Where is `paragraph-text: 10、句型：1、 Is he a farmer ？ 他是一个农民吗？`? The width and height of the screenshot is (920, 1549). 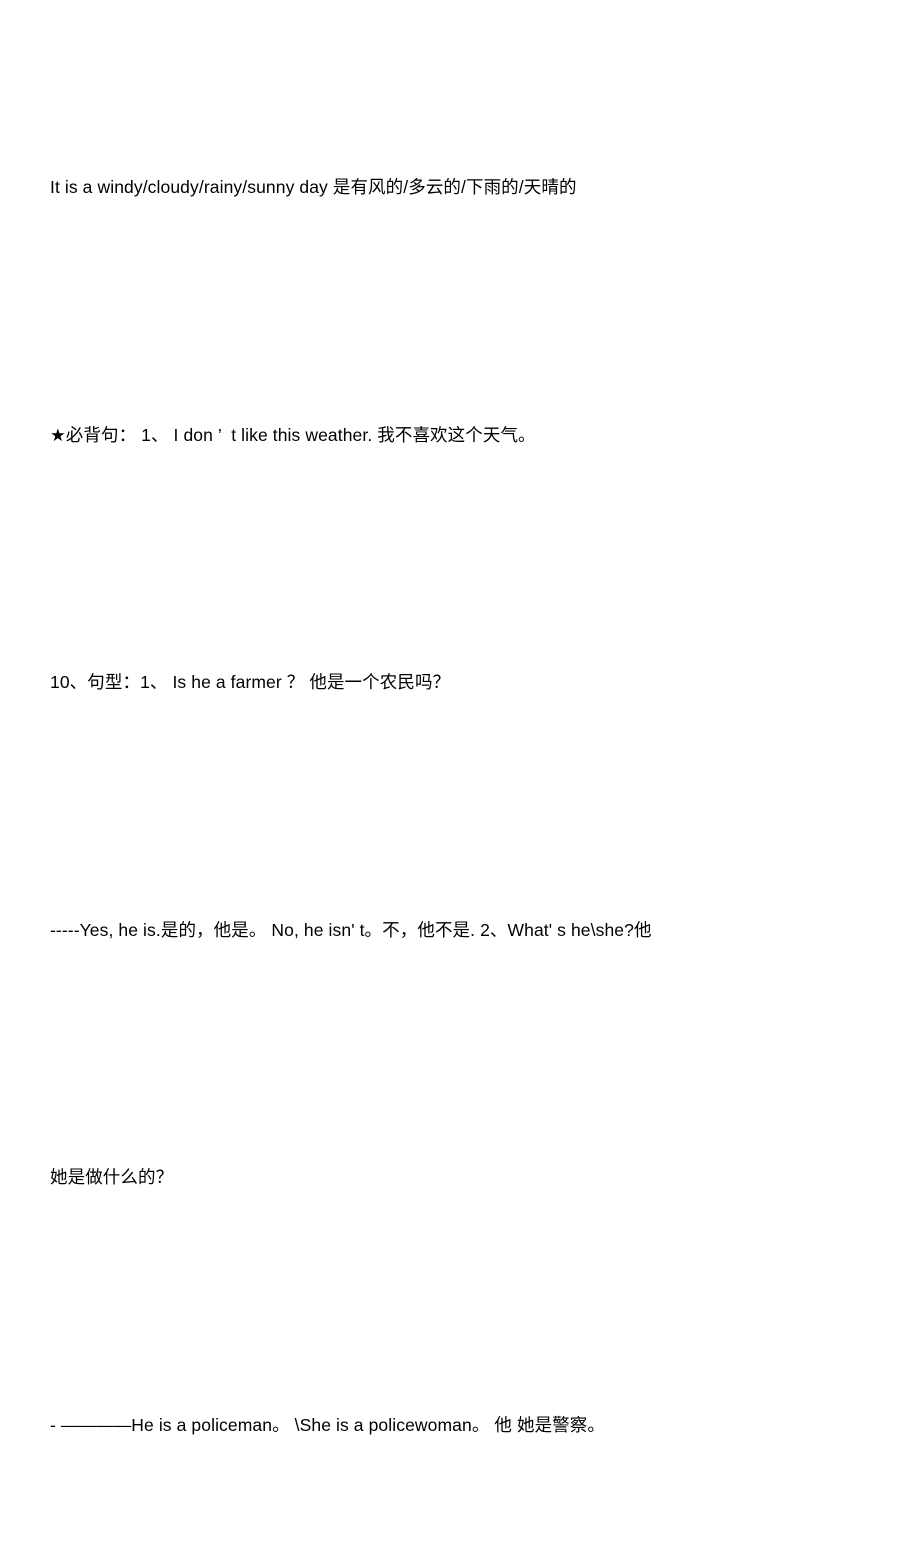 paragraph-text: 10、句型：1、 Is he a farmer ？ 他是一个农民吗？ is located at coordinates (460, 683).